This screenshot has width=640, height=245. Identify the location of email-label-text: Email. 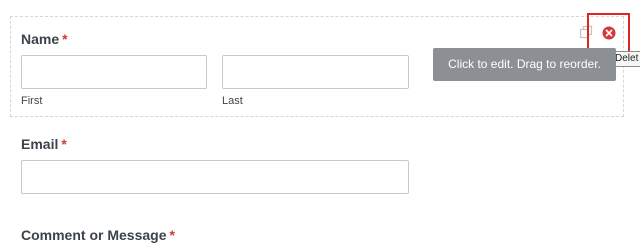
(40, 144).